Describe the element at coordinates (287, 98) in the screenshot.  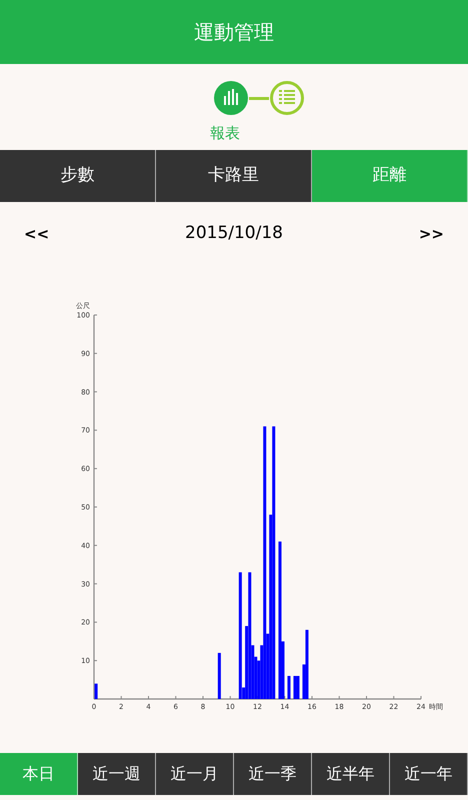
I see `list-icon` at that location.